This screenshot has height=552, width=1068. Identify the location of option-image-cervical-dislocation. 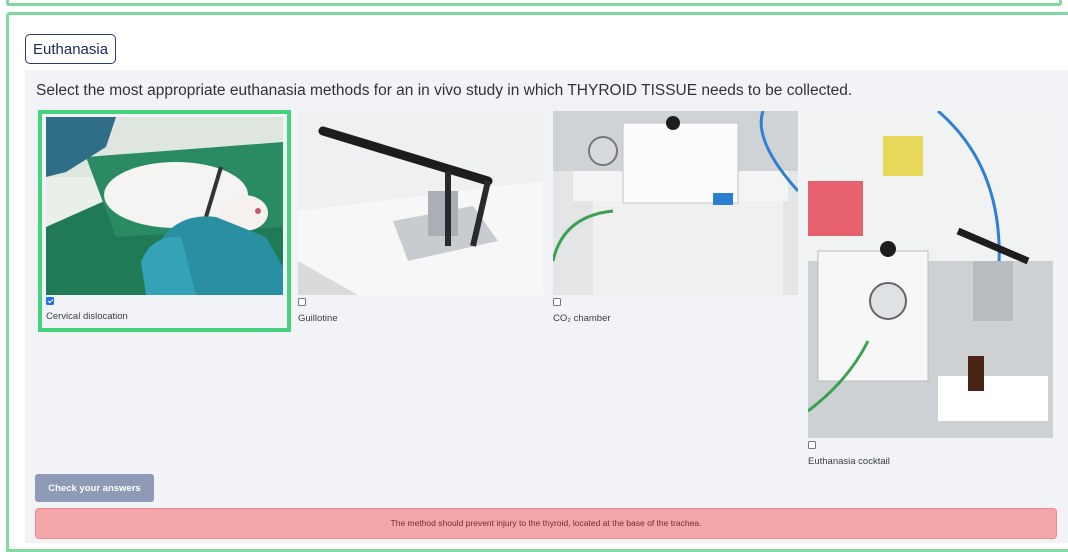
(164, 206).